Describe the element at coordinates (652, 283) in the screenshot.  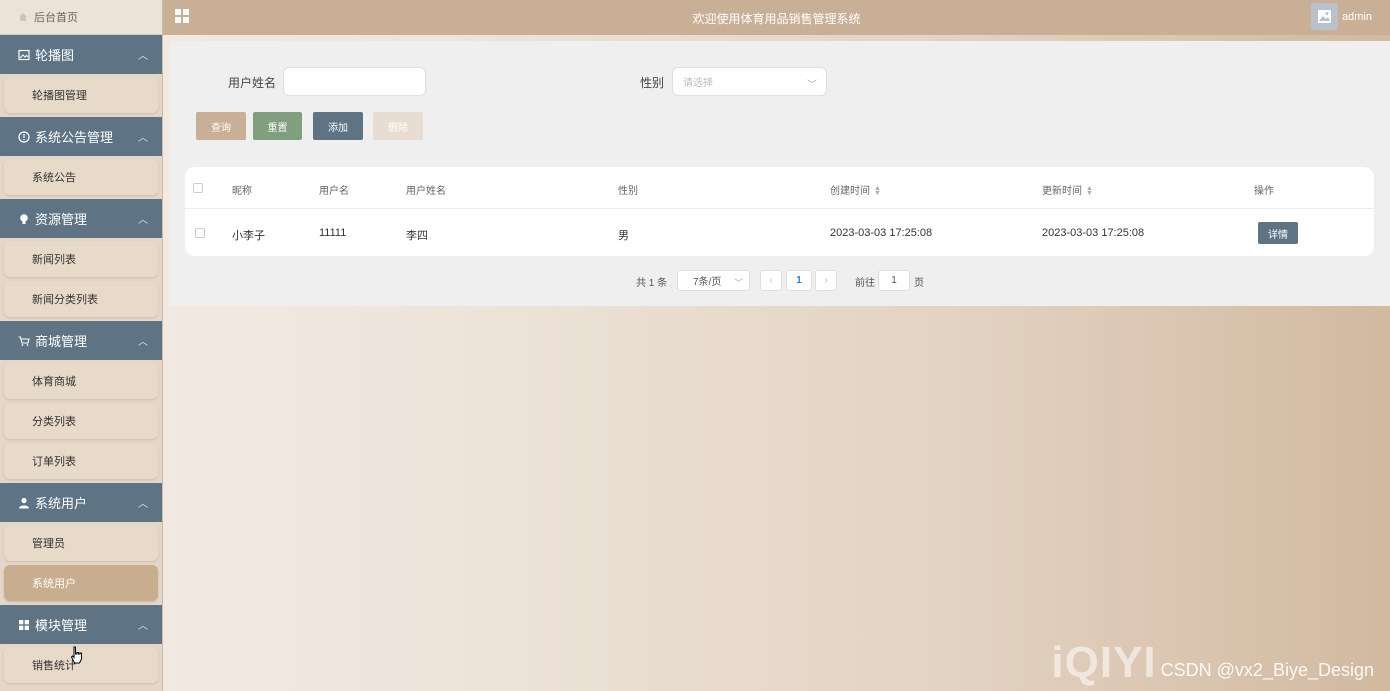
I see `pagination-total: 共 1 条` at that location.